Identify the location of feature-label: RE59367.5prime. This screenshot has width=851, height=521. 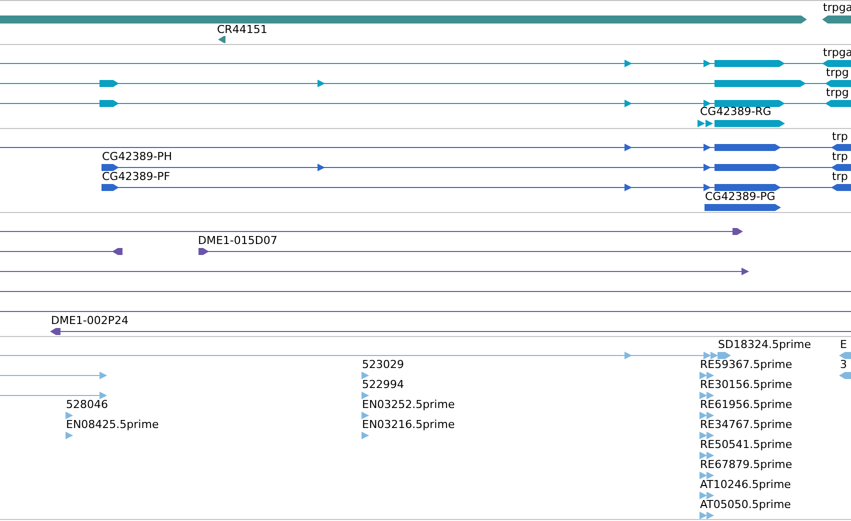
(746, 364).